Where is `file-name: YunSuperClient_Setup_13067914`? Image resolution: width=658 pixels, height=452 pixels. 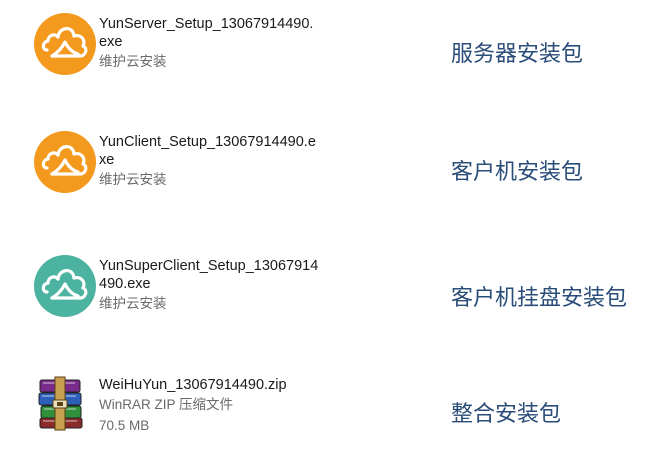 file-name: YunSuperClient_Setup_13067914 is located at coordinates (209, 266).